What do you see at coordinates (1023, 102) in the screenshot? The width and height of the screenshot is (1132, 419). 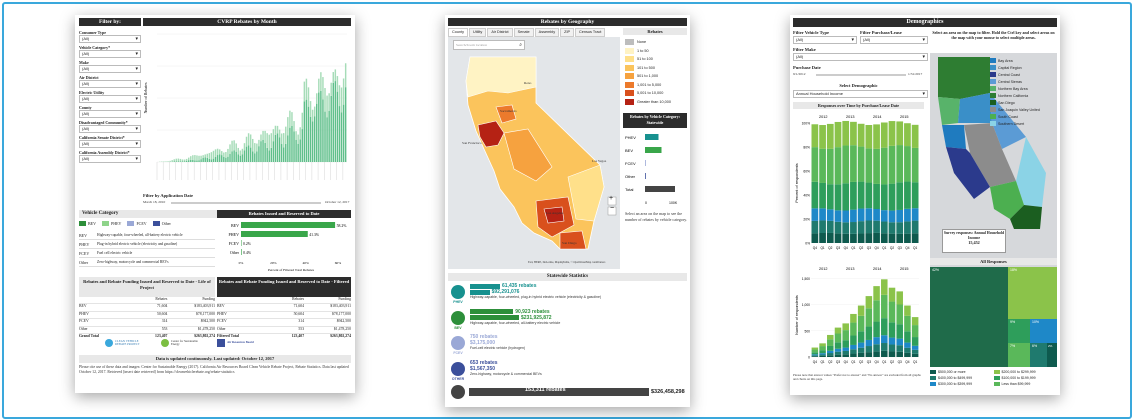 I see `region-legend-item: San Diego` at bounding box center [1023, 102].